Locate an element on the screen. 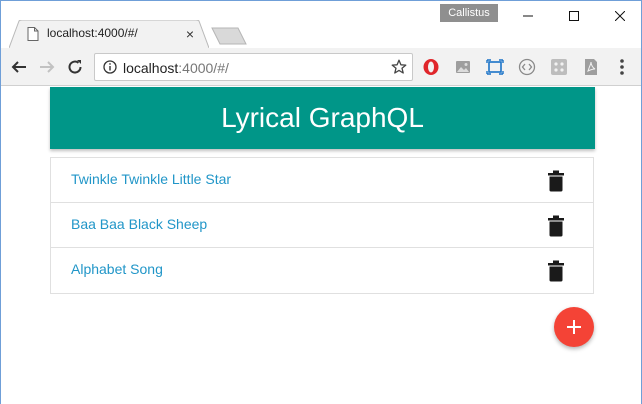  image-extension-button is located at coordinates (463, 67).